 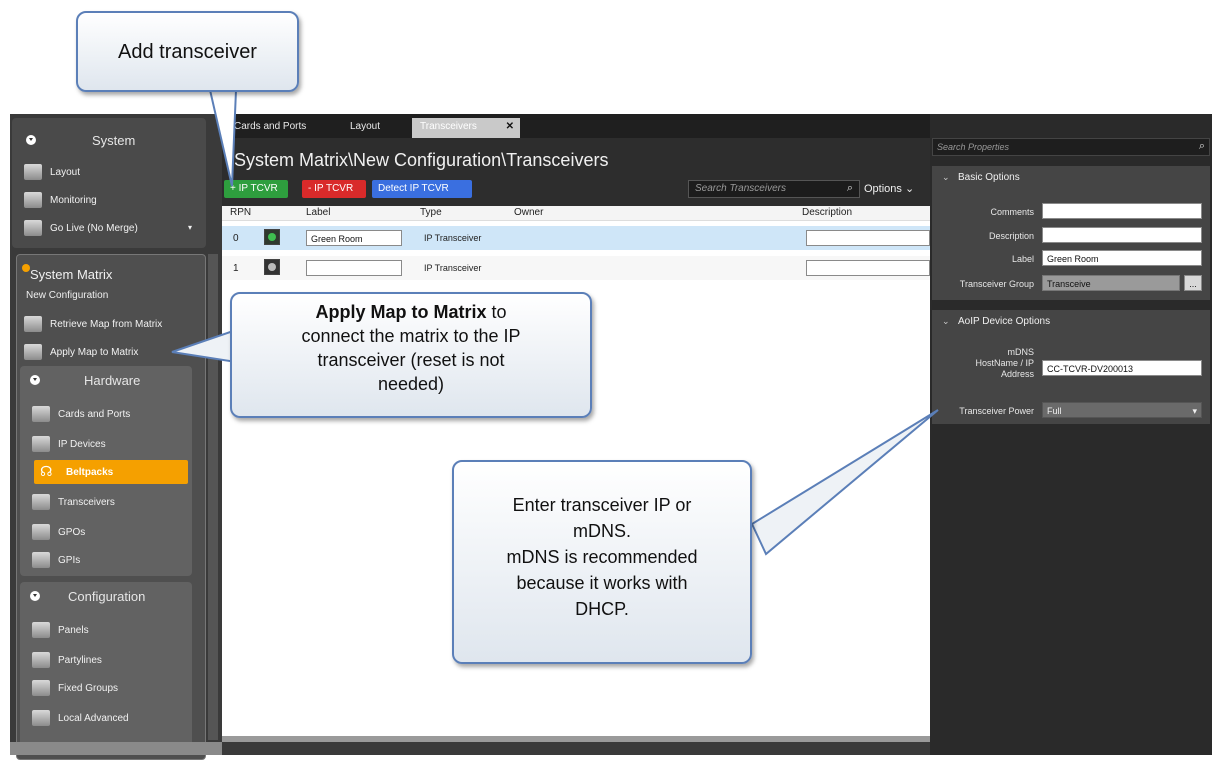 What do you see at coordinates (602, 583) in the screenshot?
I see `callout-text: because it works with` at bounding box center [602, 583].